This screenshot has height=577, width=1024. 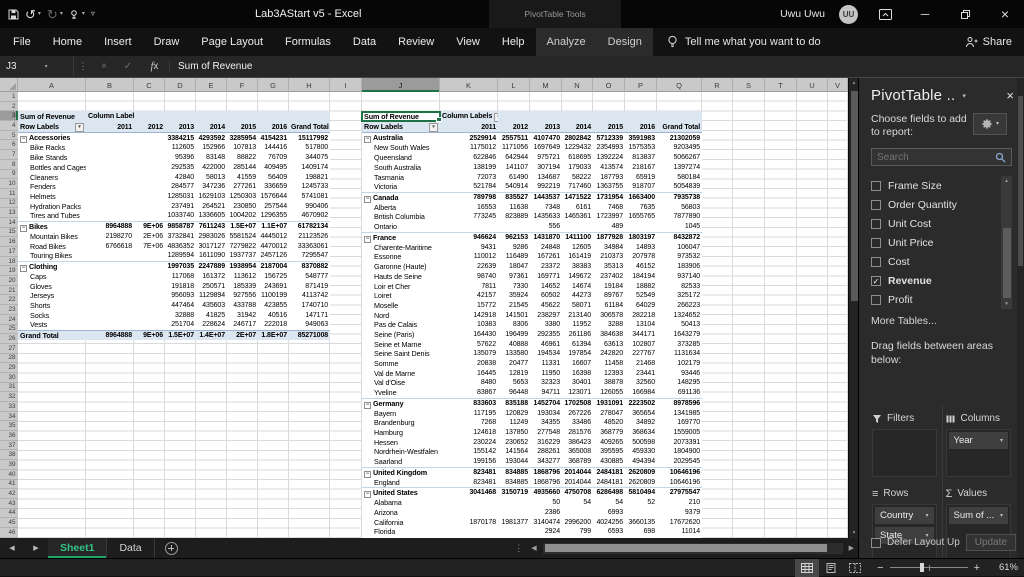 What do you see at coordinates (9, 233) in the screenshot?
I see `row-header-15: 15` at bounding box center [9, 233].